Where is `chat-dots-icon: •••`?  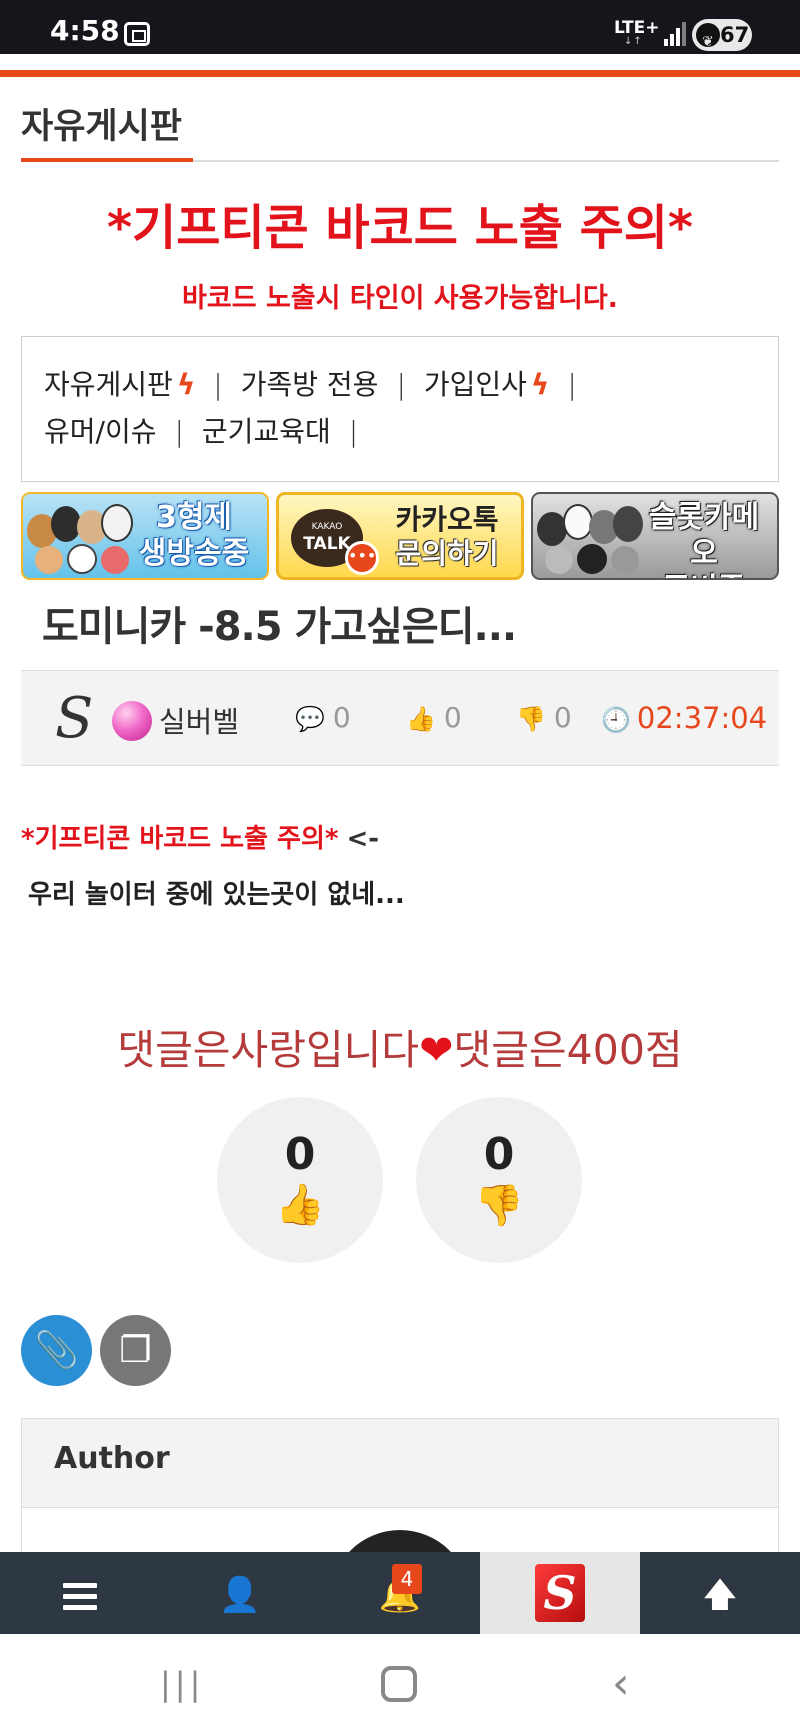 chat-dots-icon: ••• is located at coordinates (362, 558).